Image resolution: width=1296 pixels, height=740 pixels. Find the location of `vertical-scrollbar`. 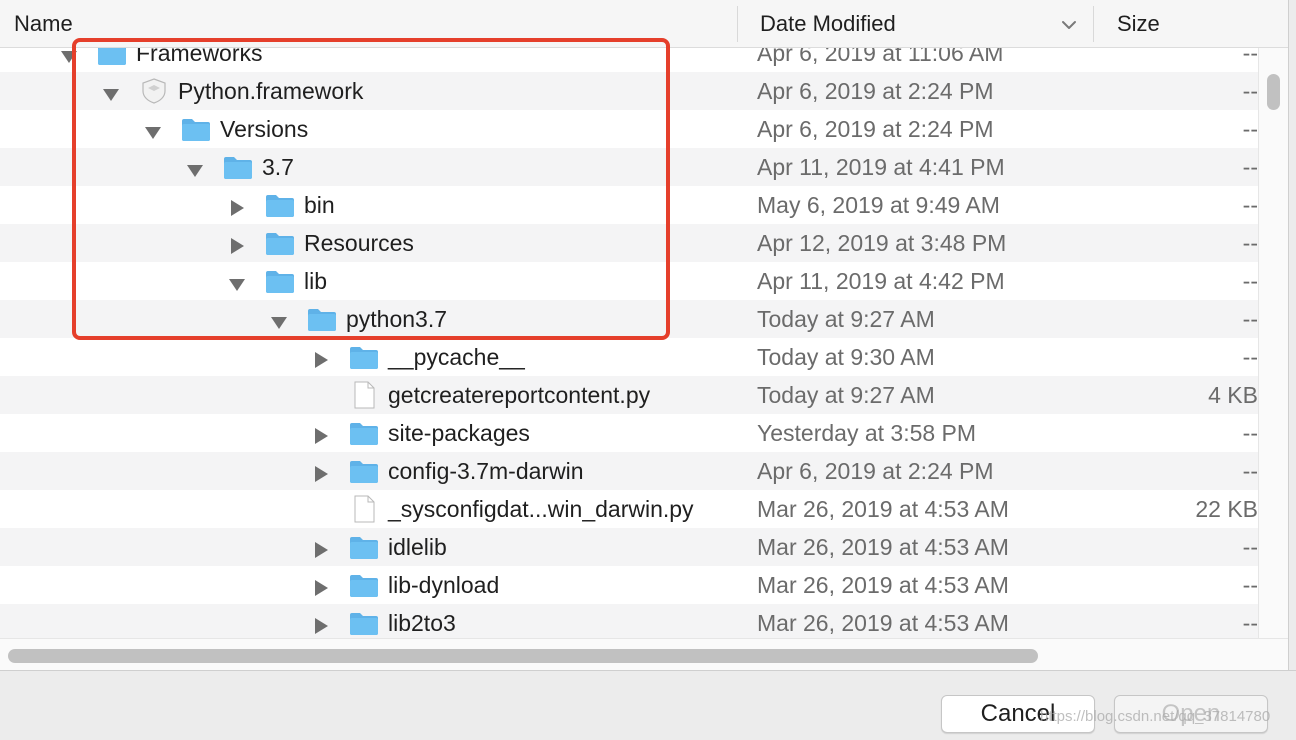

vertical-scrollbar is located at coordinates (1273, 343).